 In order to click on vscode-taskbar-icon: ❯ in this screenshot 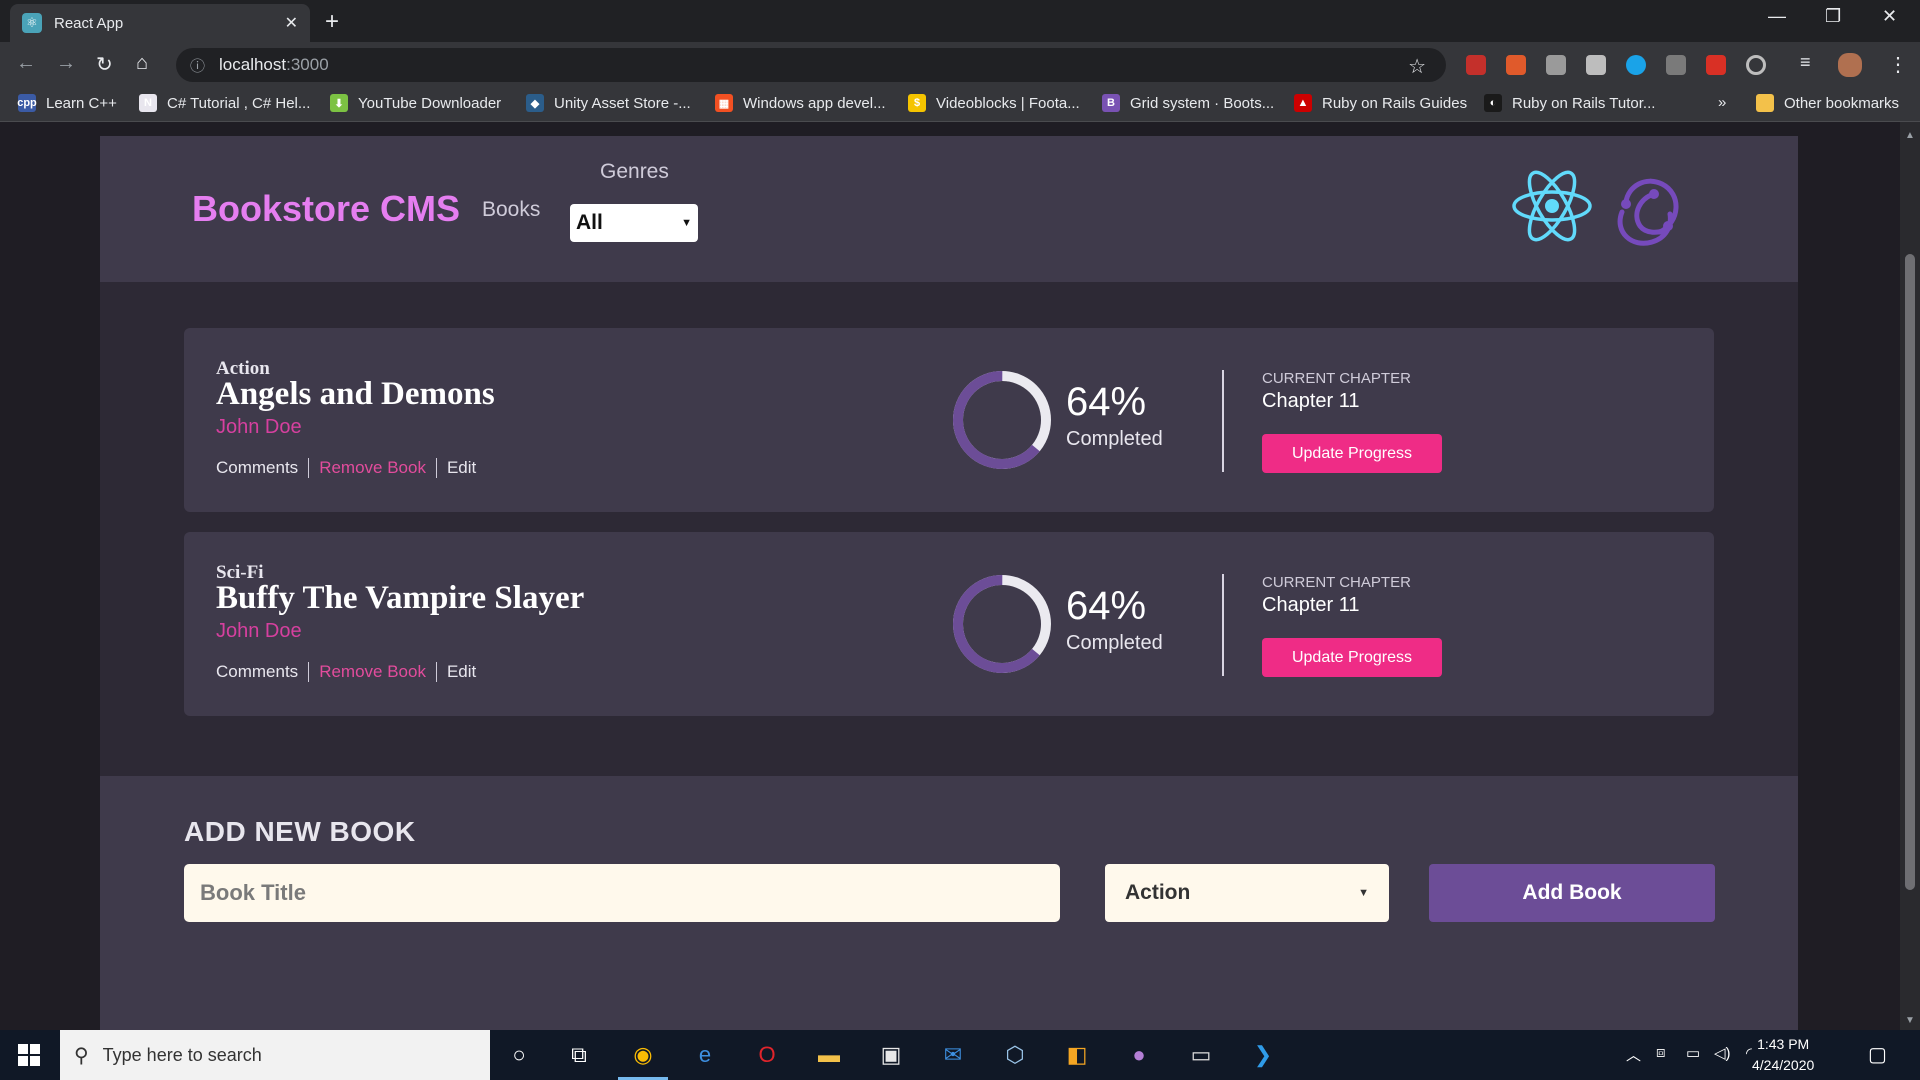, I will do `click(1263, 1055)`.